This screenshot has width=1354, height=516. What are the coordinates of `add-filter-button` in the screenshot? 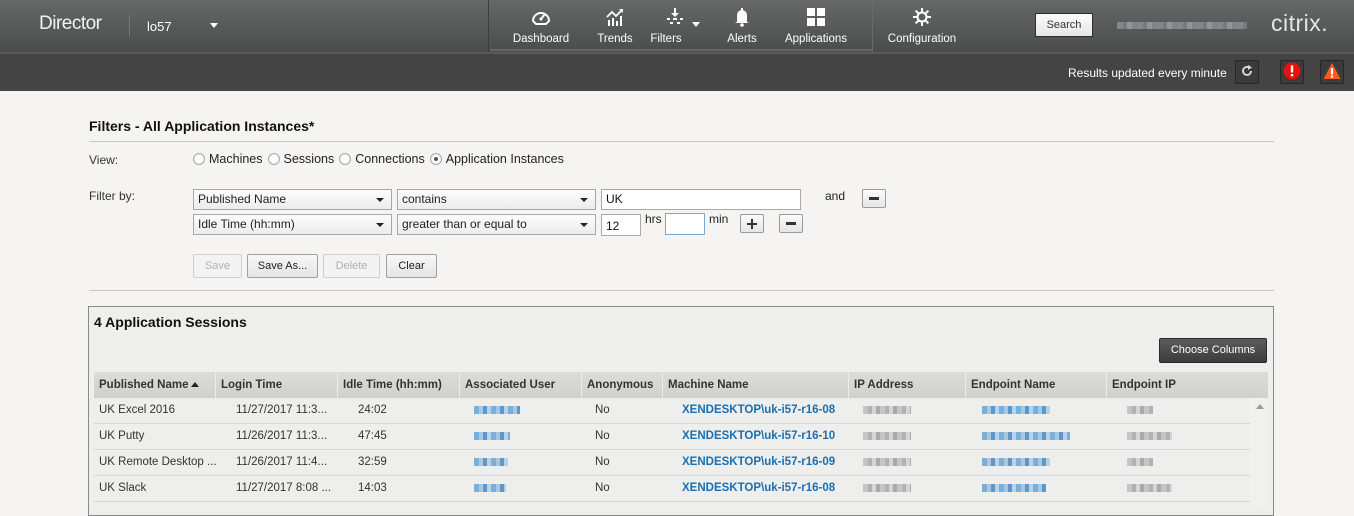 It's located at (752, 223).